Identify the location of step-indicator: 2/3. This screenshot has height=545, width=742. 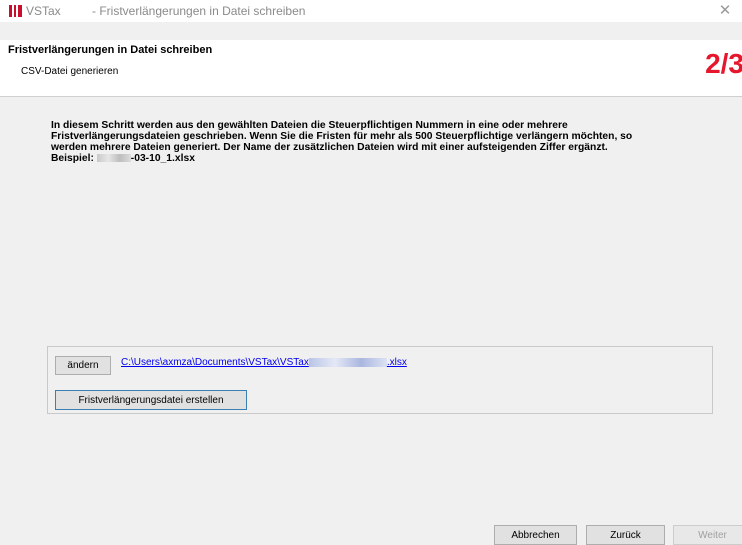
(723, 63).